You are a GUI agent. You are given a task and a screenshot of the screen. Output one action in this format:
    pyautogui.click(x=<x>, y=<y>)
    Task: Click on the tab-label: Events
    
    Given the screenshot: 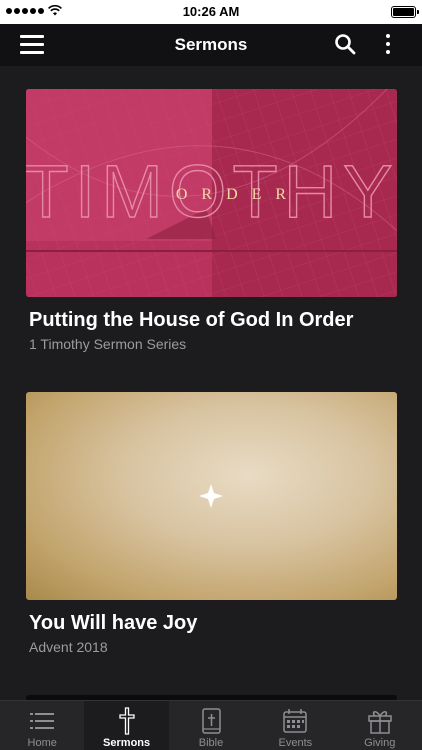 What is the action you would take?
    pyautogui.click(x=295, y=743)
    